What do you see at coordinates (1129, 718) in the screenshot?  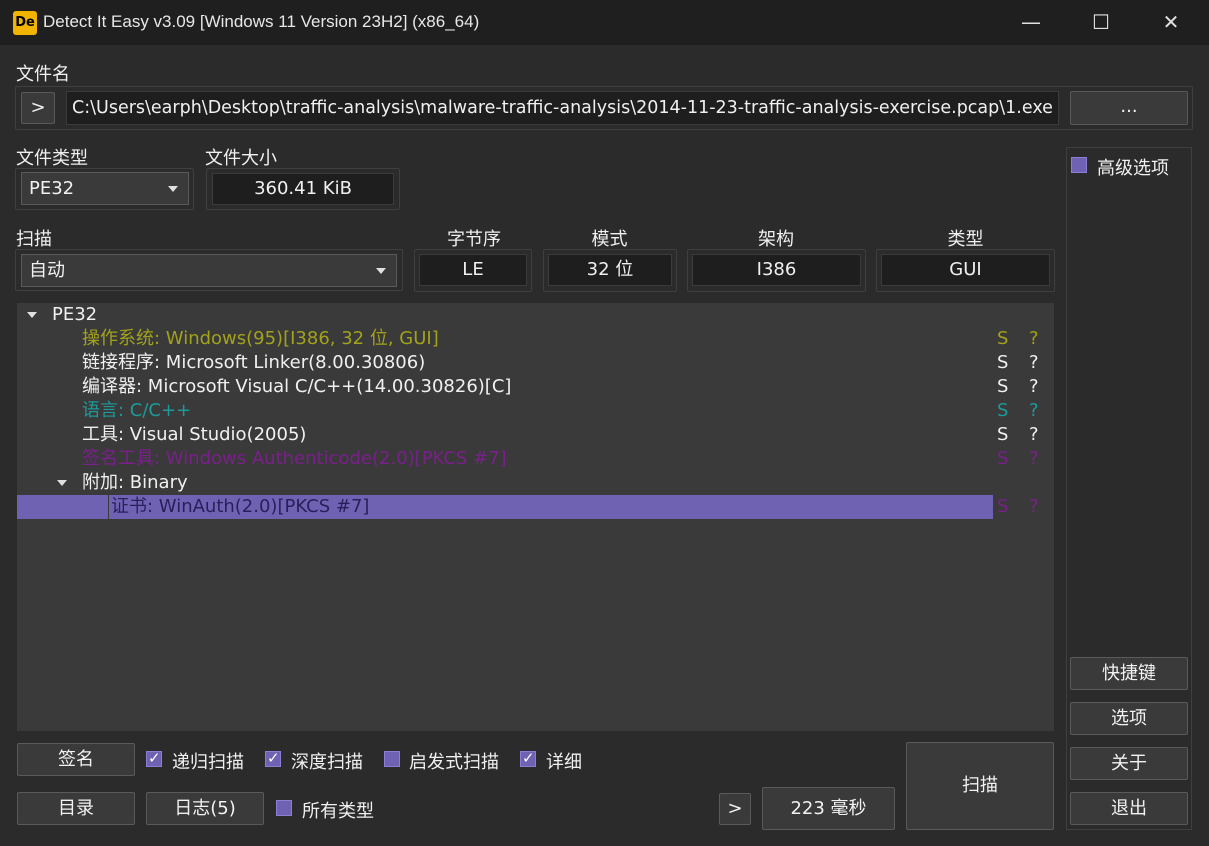 I see `options-button: 选项` at bounding box center [1129, 718].